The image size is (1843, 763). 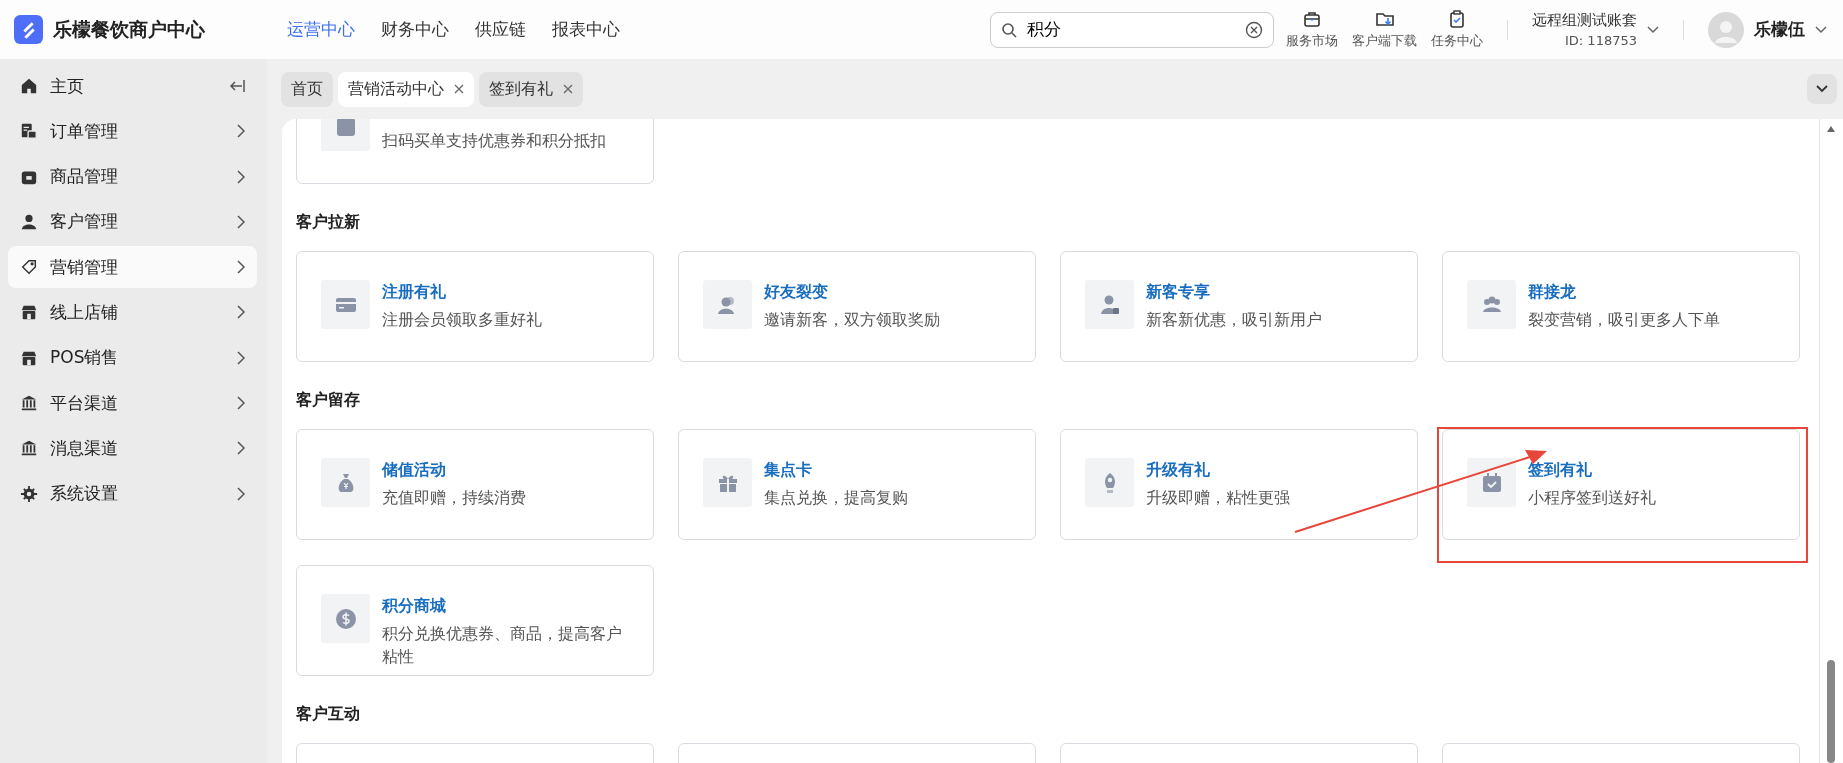 I want to click on activity-card: 积分商城 积分兑换优惠券、商品，提高客户粘性, so click(x=475, y=620).